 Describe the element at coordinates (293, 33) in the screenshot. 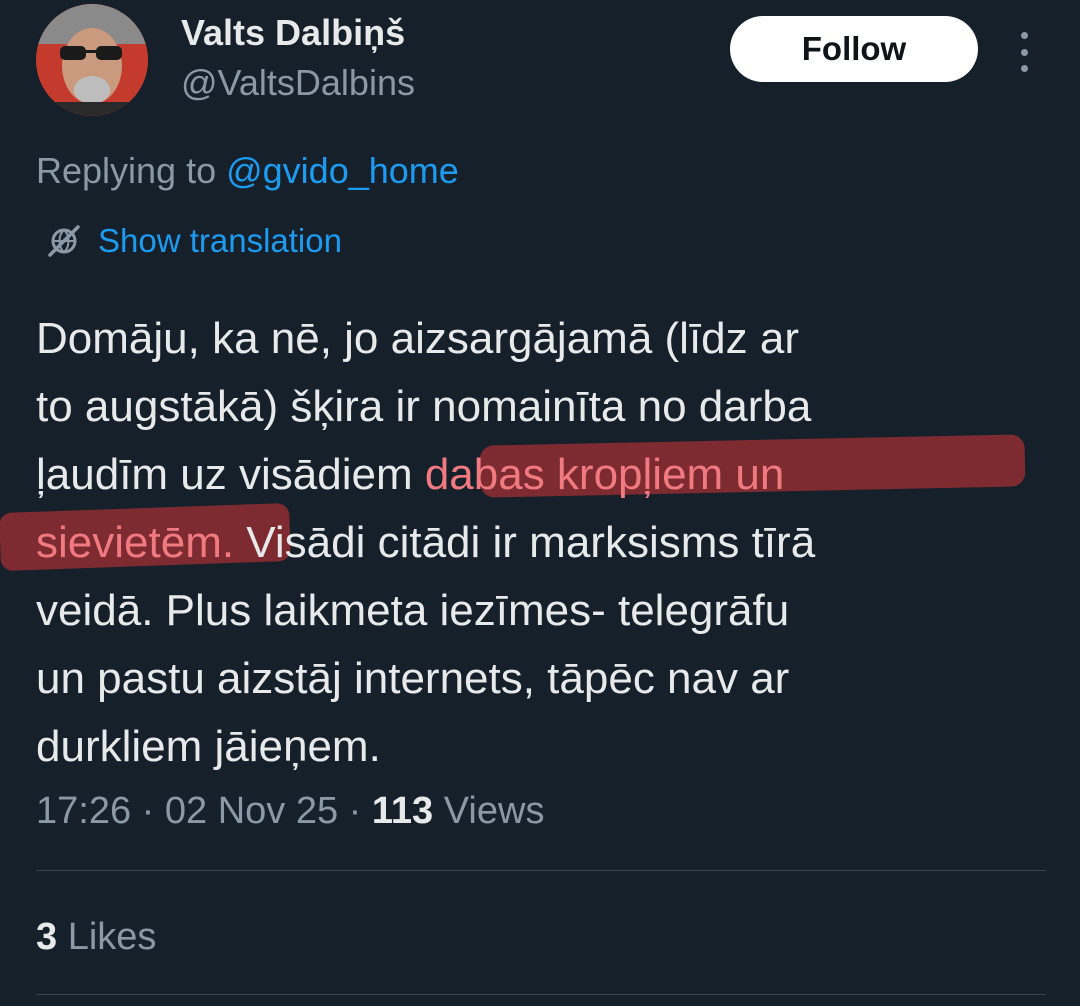

I see `display-name: Valts Dalbiņš` at that location.